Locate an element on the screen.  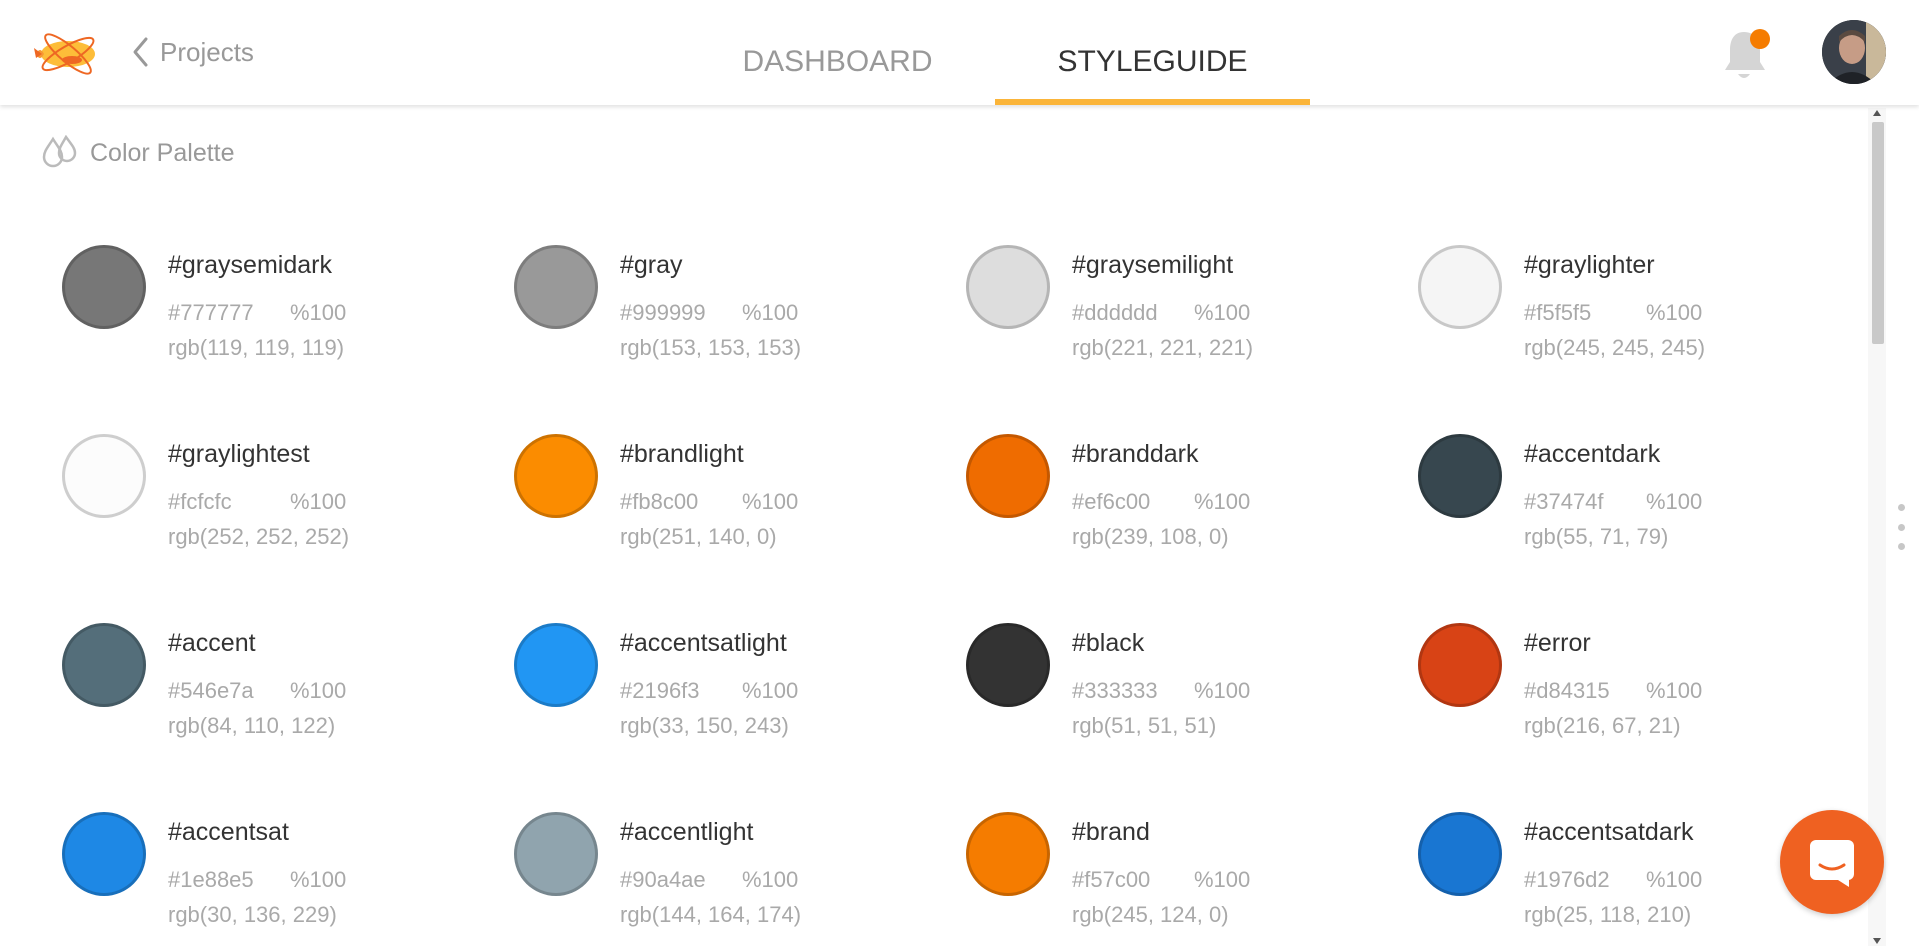
color-hex-value: #999999 is located at coordinates (663, 312).